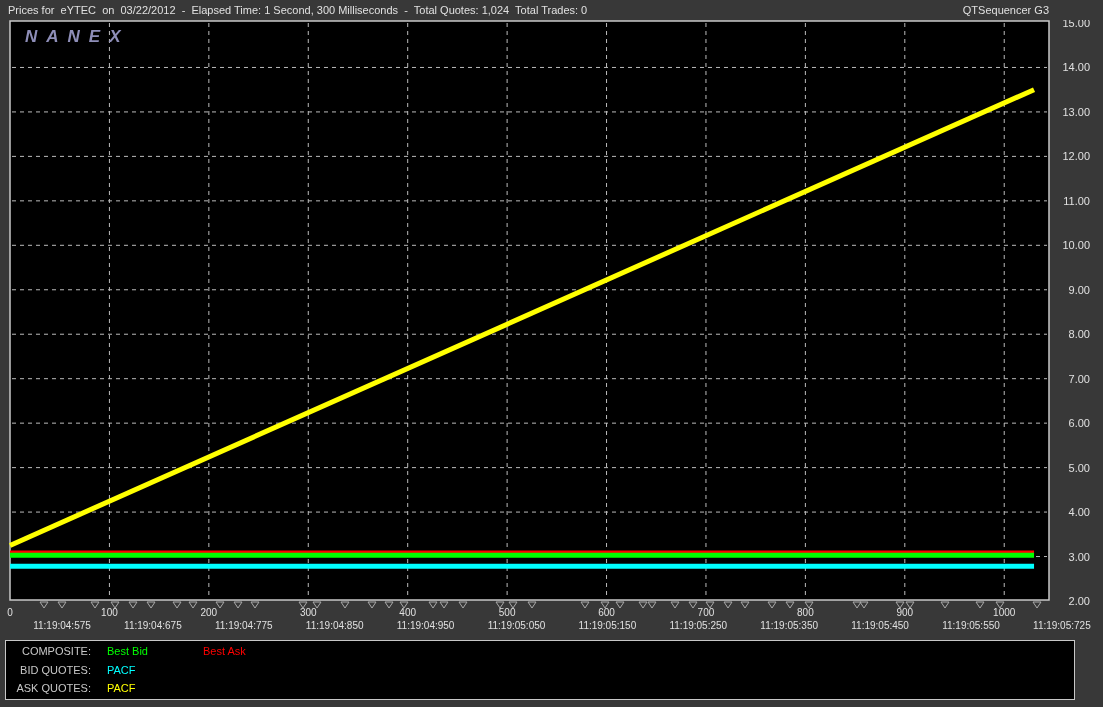 The width and height of the screenshot is (1103, 707). I want to click on legend-entry: Best Ask, so click(224, 652).